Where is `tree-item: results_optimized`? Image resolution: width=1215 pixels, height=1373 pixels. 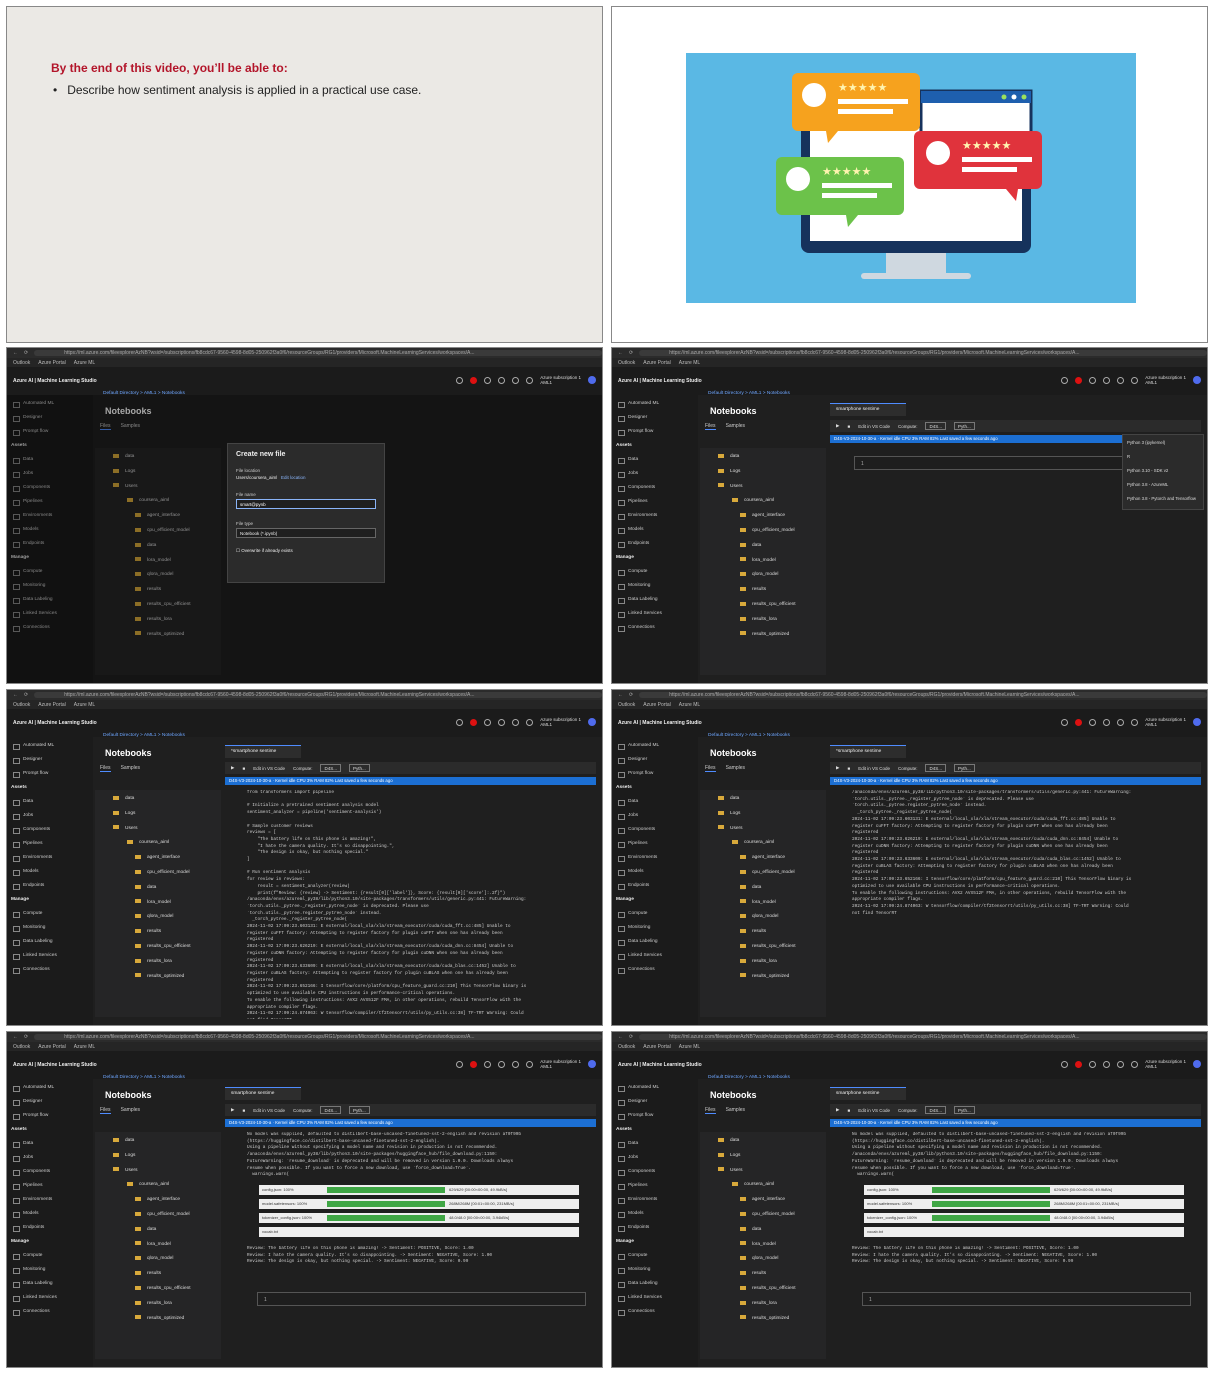 tree-item: results_optimized is located at coordinates (763, 1319).